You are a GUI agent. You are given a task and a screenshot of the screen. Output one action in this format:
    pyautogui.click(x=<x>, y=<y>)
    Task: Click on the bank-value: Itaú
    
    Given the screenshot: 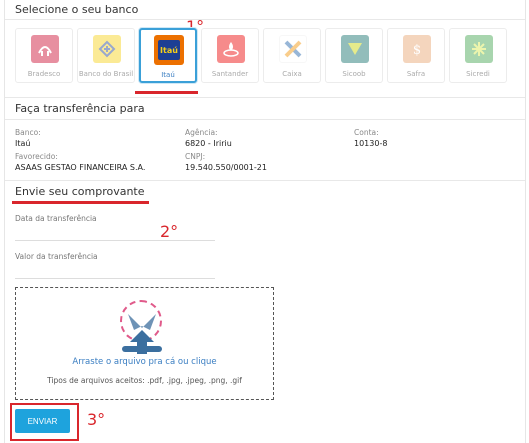 What is the action you would take?
    pyautogui.click(x=23, y=143)
    